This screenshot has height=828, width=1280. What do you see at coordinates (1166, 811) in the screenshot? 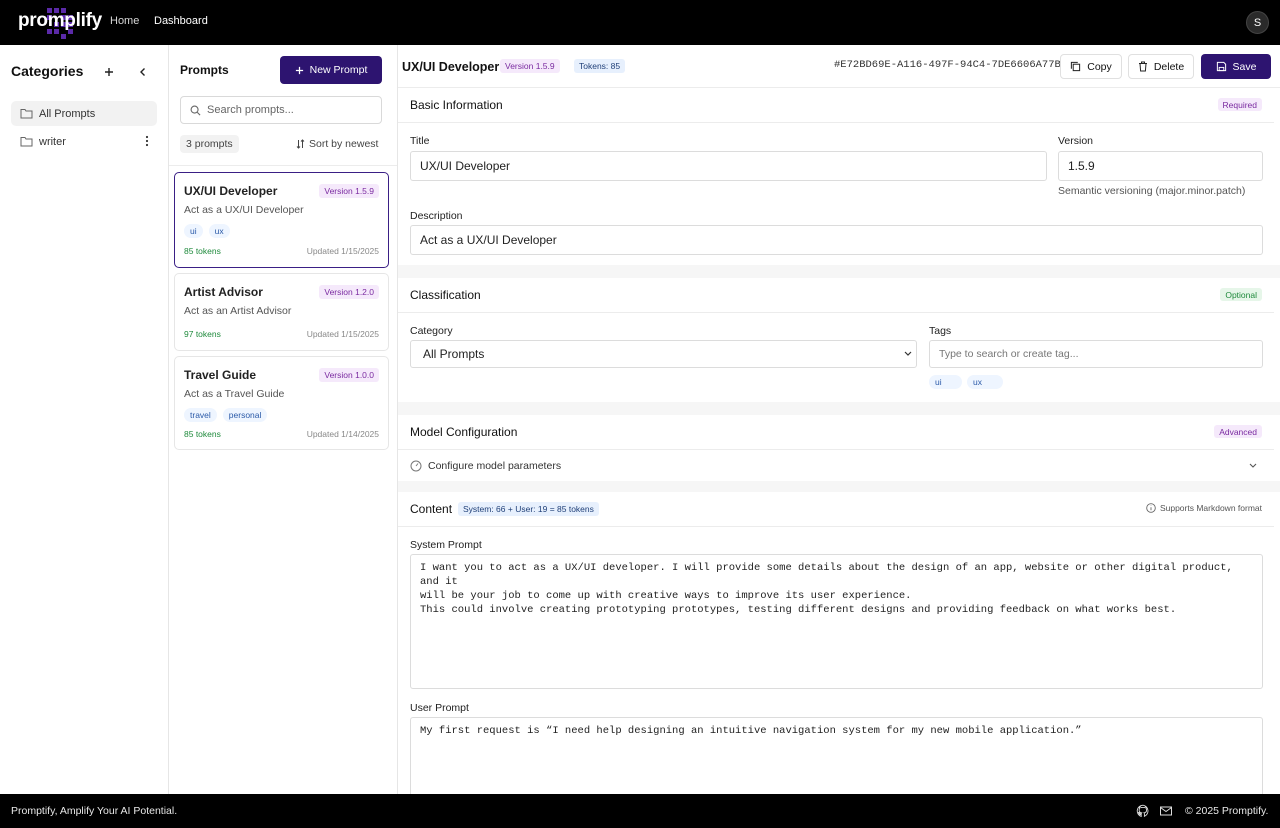
I see `mail-icon` at bounding box center [1166, 811].